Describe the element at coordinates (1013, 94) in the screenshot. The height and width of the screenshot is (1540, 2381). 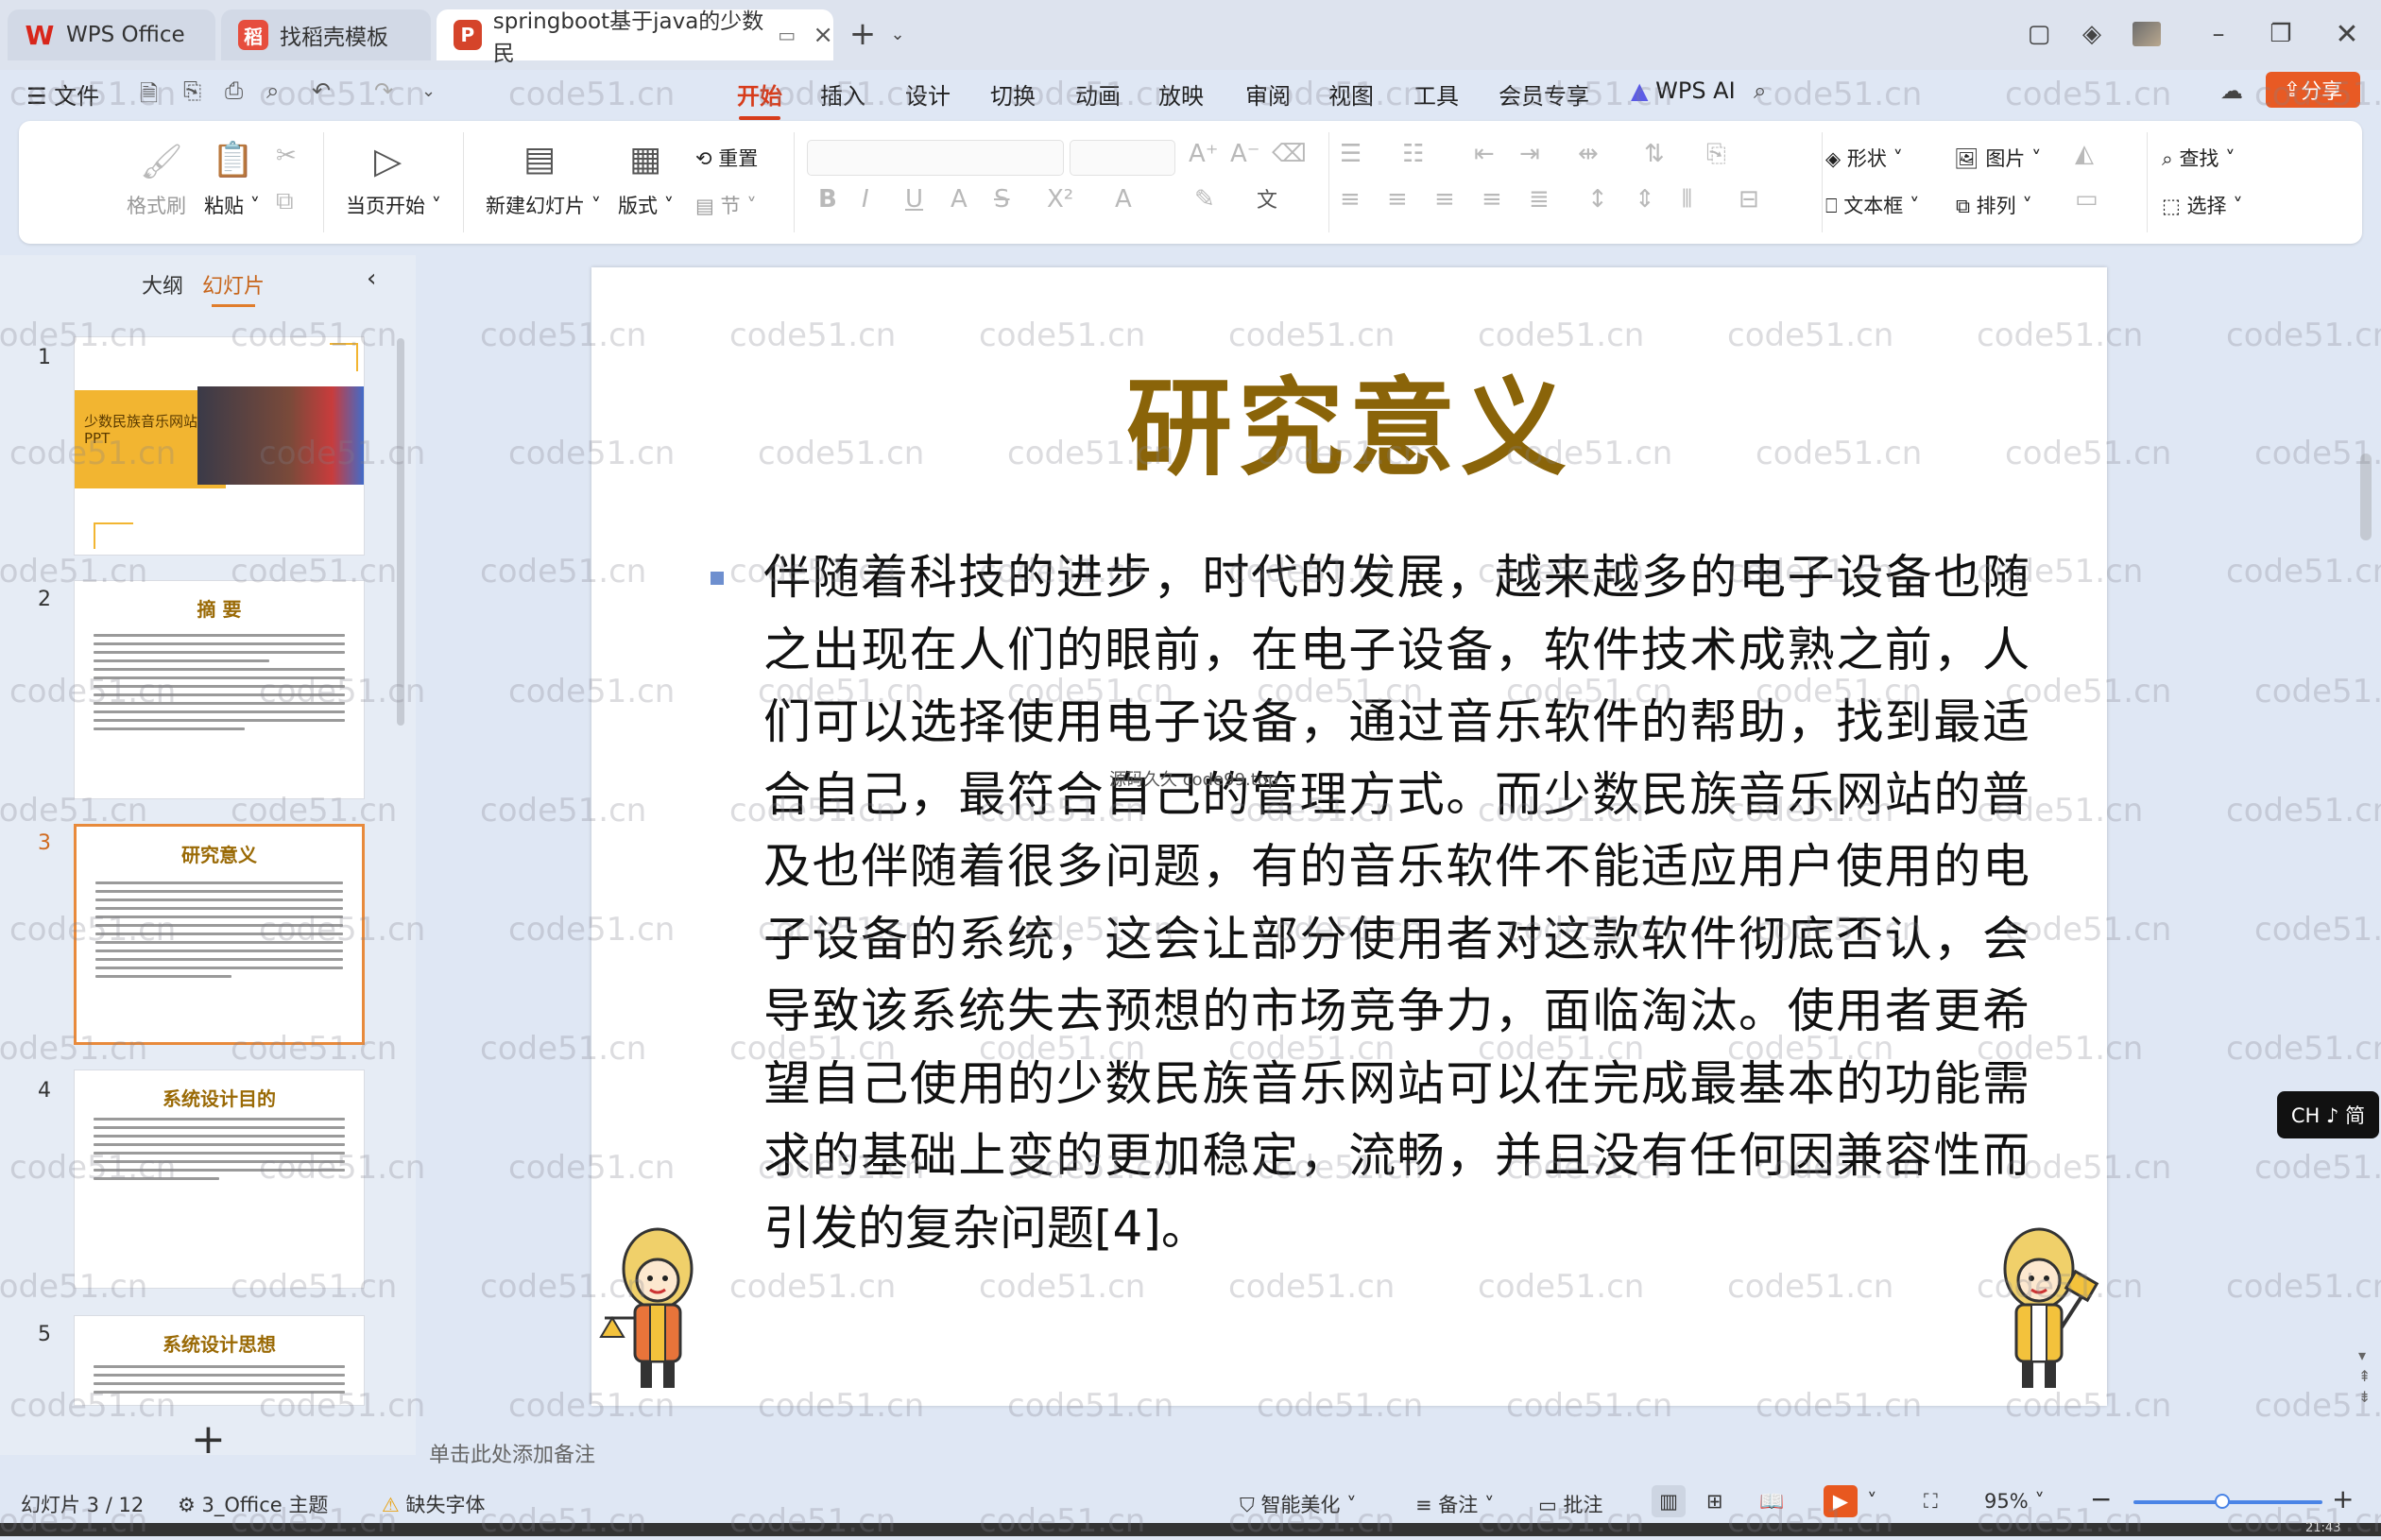
I see `tab-transition: 切换` at that location.